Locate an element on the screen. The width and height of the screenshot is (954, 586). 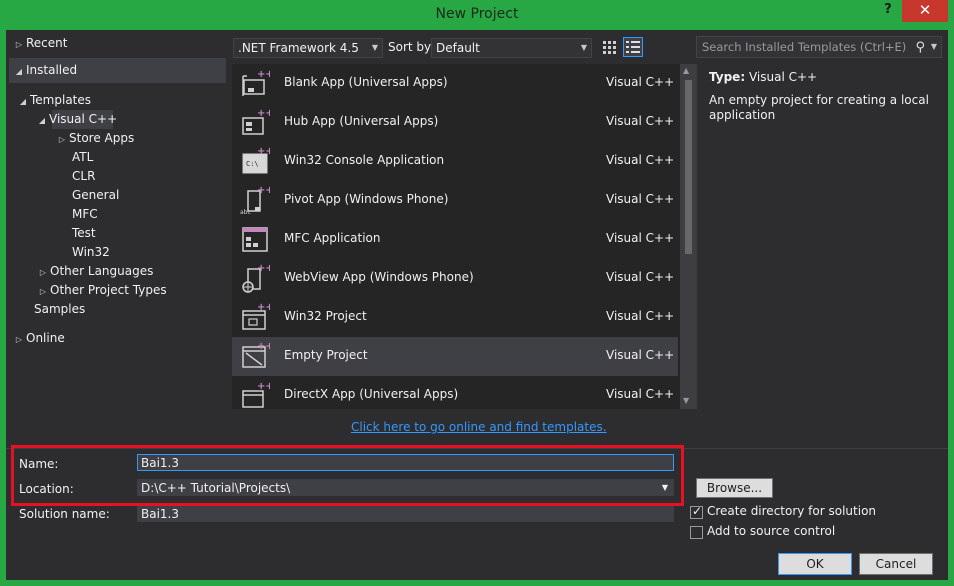
empty-project-icon: ++ is located at coordinates (256, 354).